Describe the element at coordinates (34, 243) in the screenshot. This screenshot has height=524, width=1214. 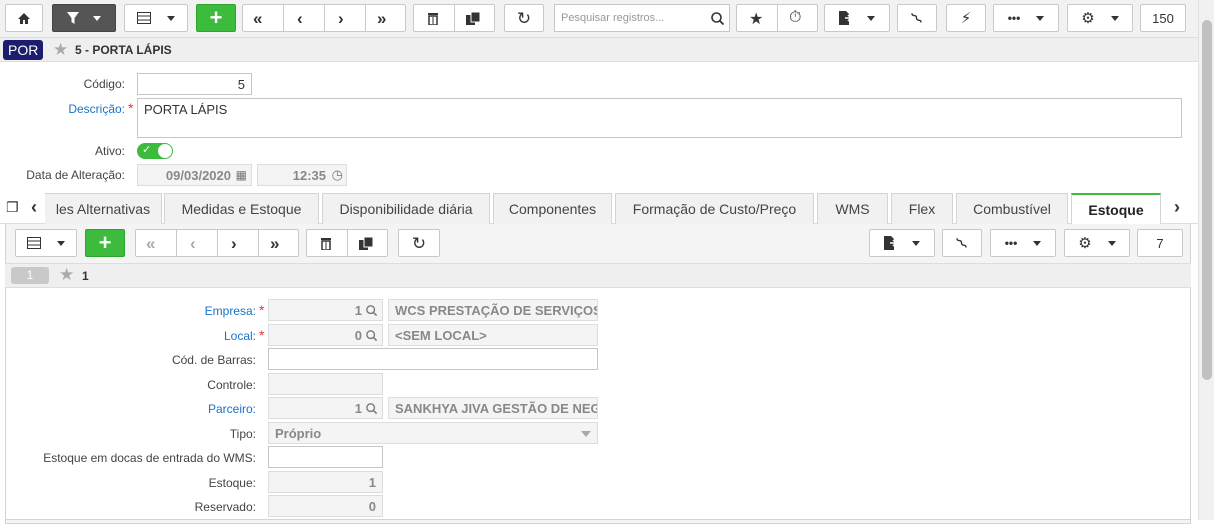
I see `grid-icon` at that location.